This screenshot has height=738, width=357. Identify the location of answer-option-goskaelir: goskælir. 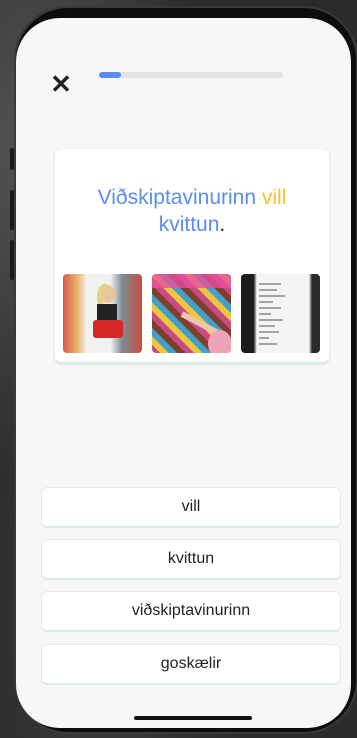
(191, 664).